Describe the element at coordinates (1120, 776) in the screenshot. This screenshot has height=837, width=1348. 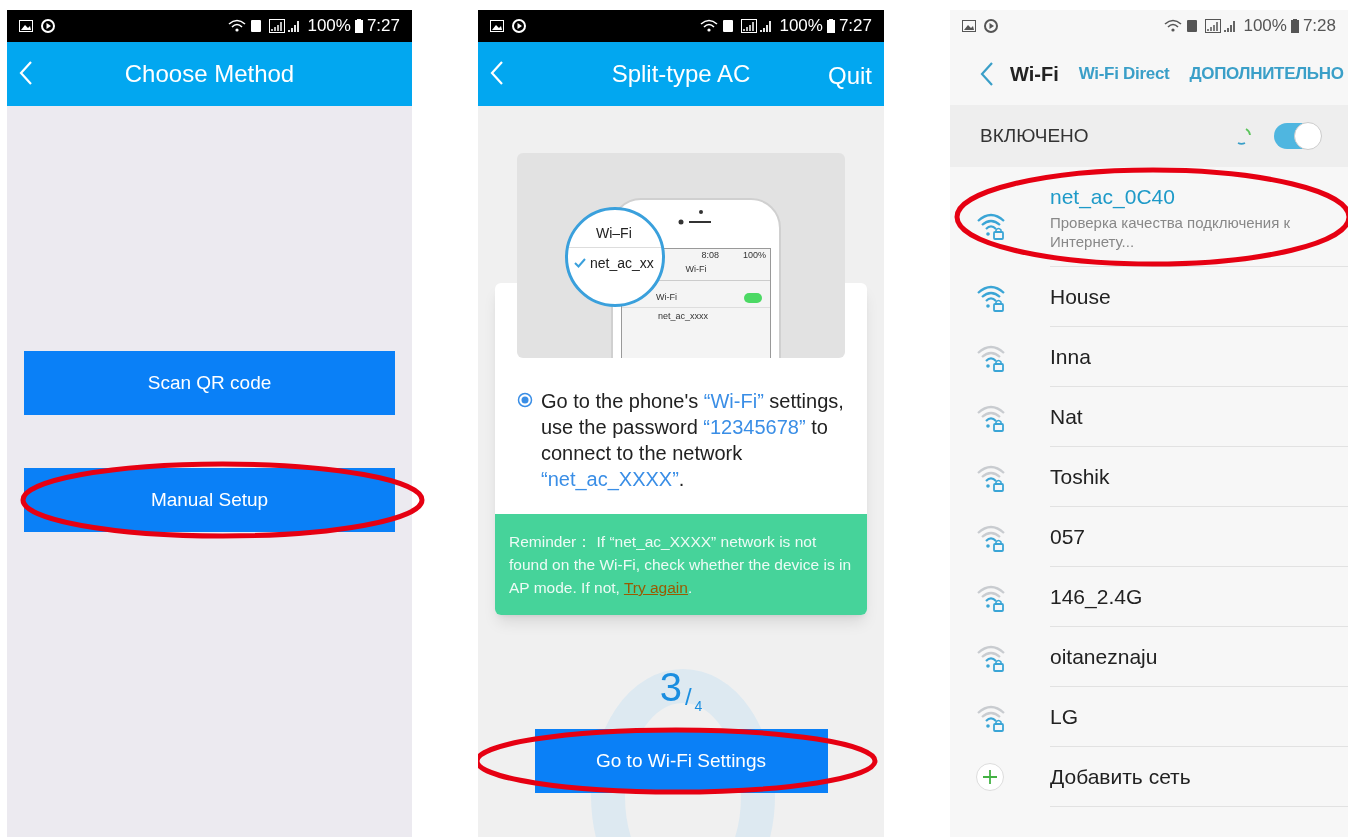
I see `add-network-label: Добавить сеть` at that location.